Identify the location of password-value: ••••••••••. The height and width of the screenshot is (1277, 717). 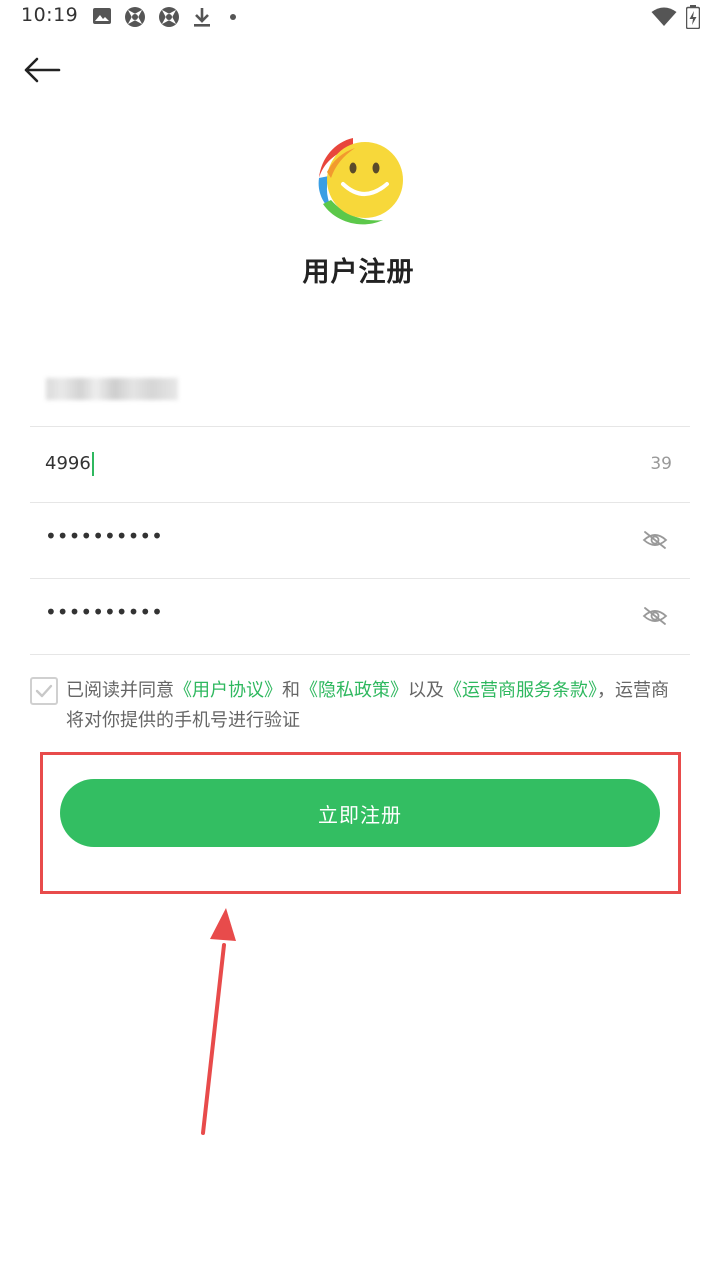
(104, 536).